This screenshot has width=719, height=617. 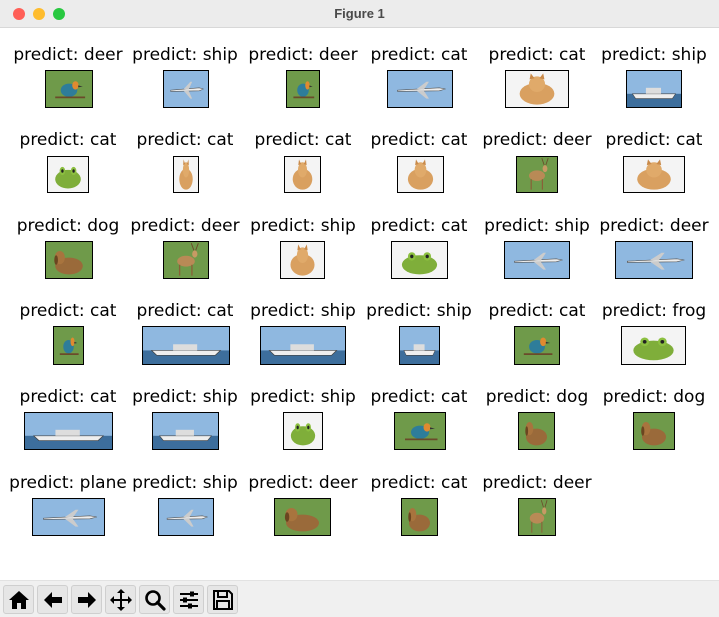 I want to click on toolbar, so click(x=359, y=598).